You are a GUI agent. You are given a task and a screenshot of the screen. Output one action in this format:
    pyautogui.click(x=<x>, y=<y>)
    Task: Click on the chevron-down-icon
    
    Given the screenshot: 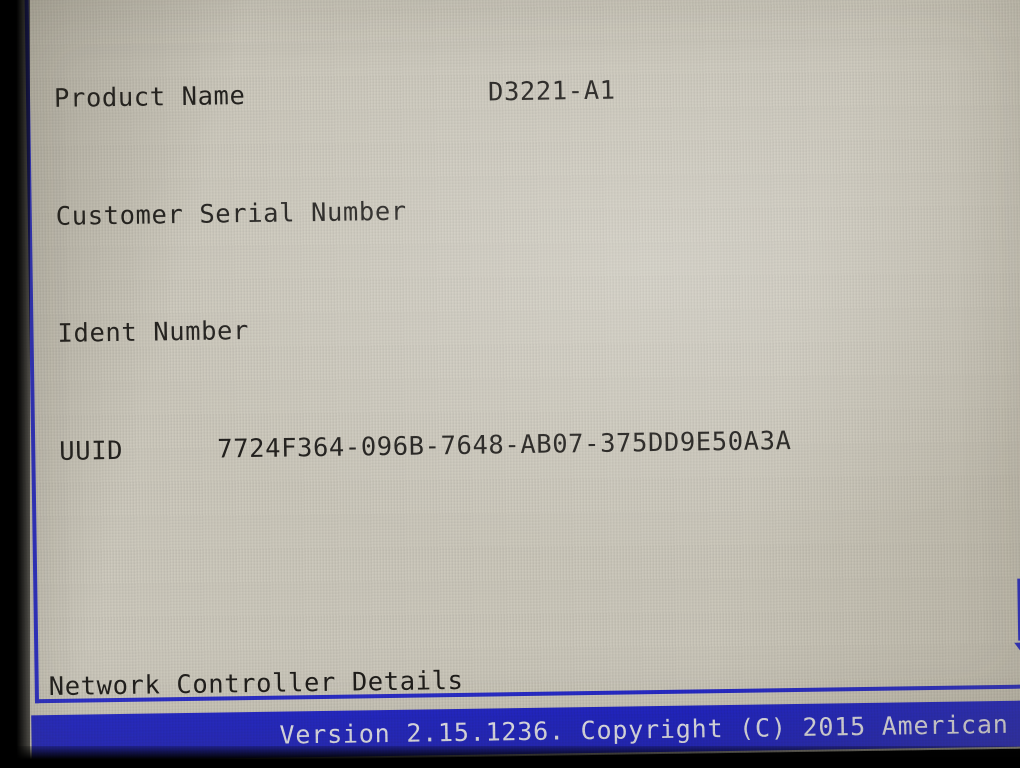 What is the action you would take?
    pyautogui.click(x=1017, y=650)
    